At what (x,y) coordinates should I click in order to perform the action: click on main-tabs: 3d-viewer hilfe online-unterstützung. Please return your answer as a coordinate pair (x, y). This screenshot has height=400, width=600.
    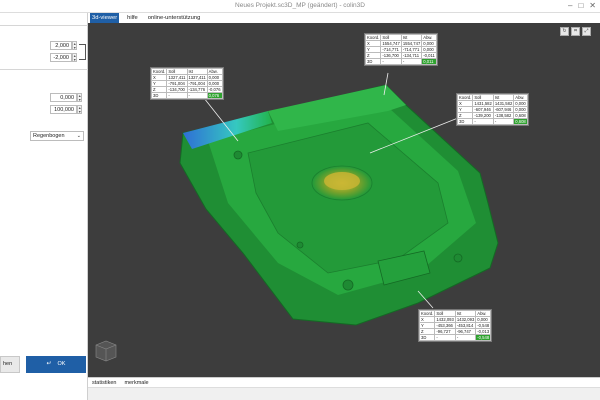
    Looking at the image, I should click on (344, 18).